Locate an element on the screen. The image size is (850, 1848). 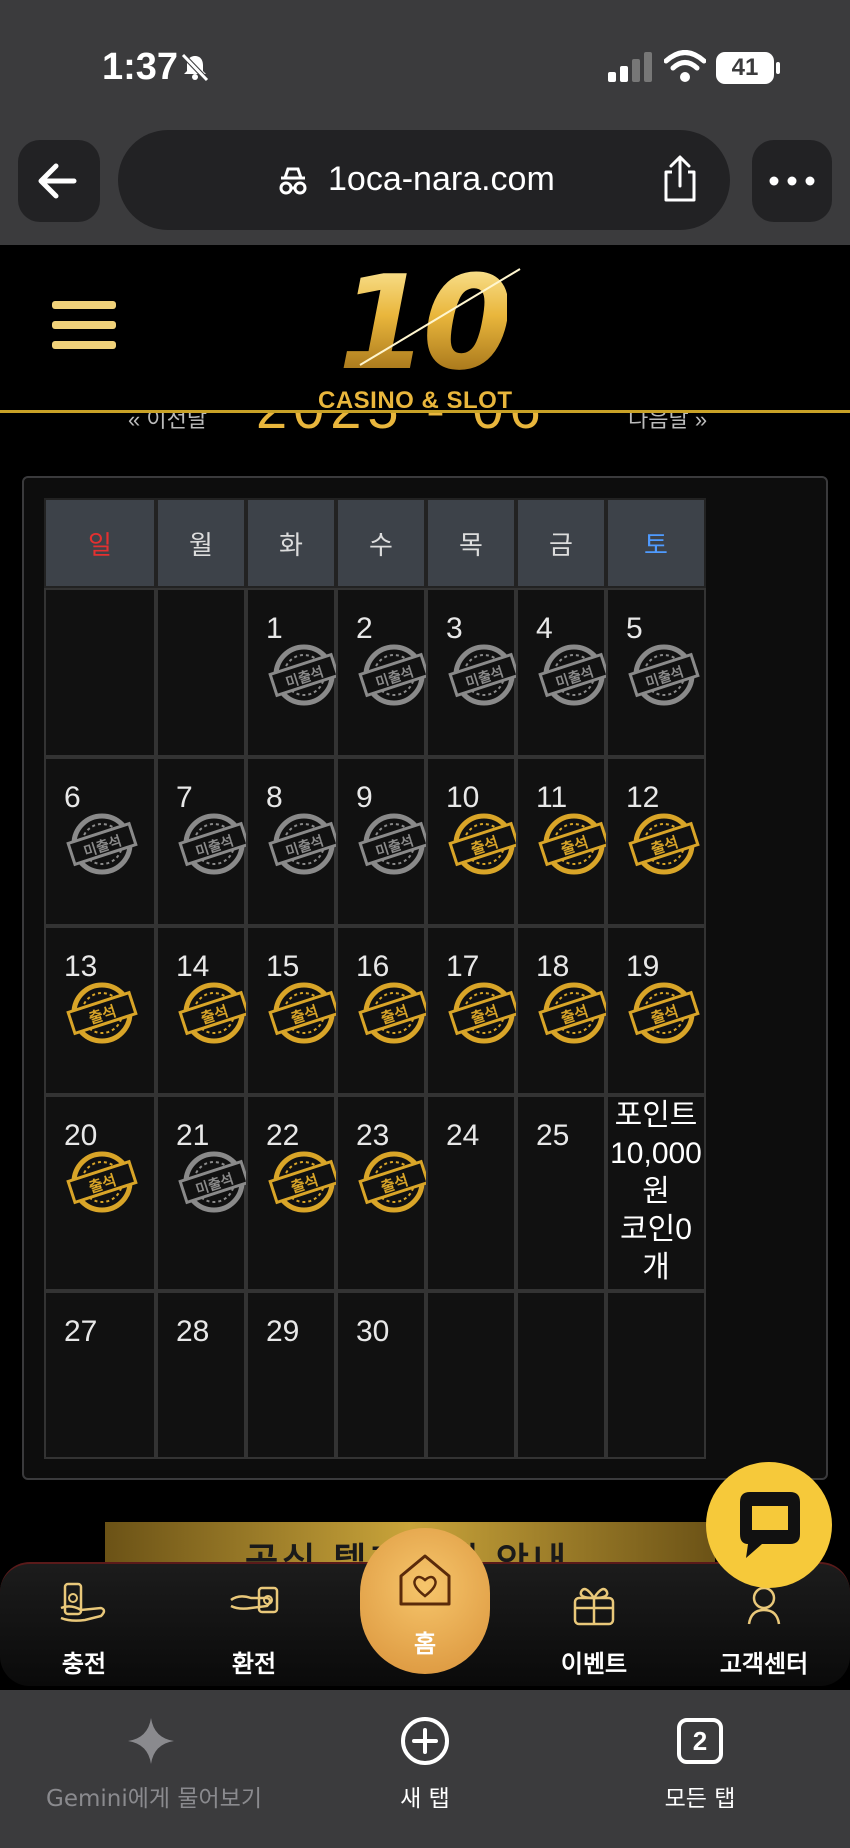
calendar-day-cell: 8 미출석 is located at coordinates (293, 841).